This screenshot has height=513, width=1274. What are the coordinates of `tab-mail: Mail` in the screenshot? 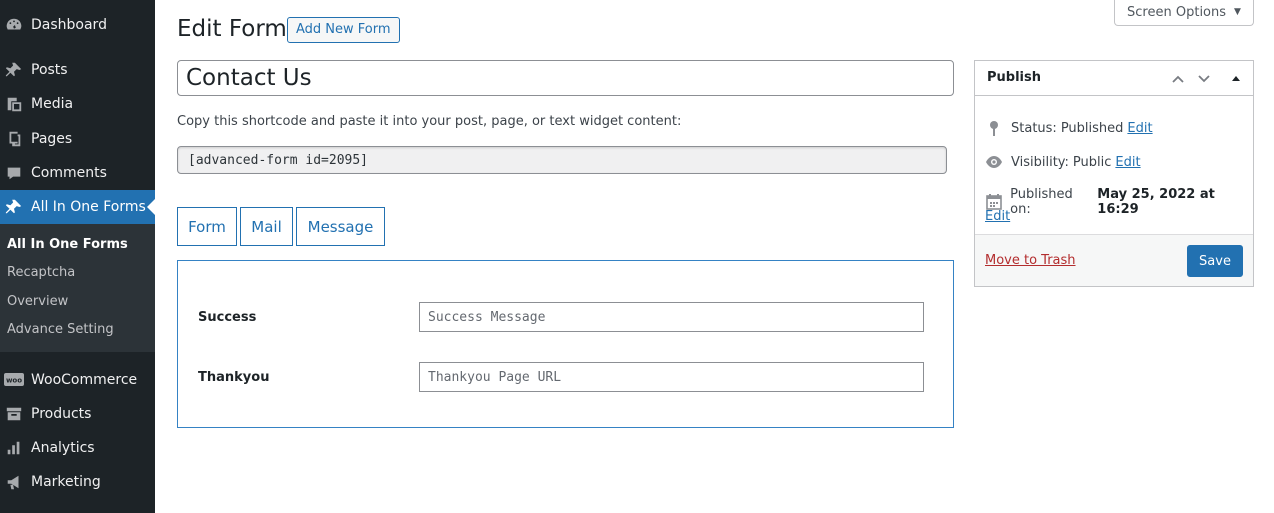 It's located at (266, 226).